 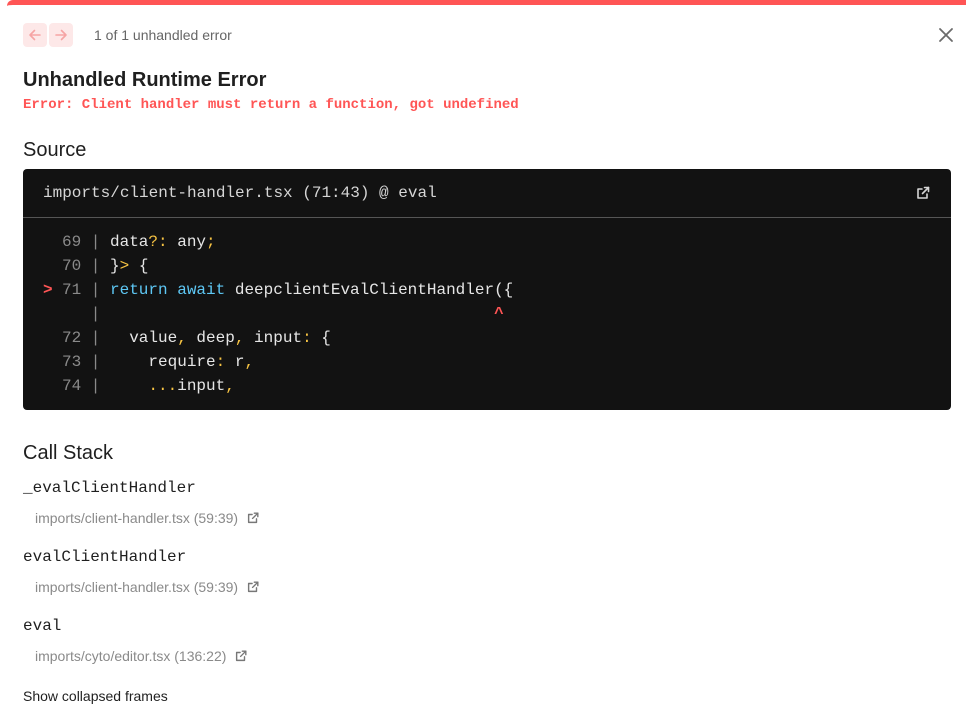 I want to click on line-number: 69, so click(x=72, y=242).